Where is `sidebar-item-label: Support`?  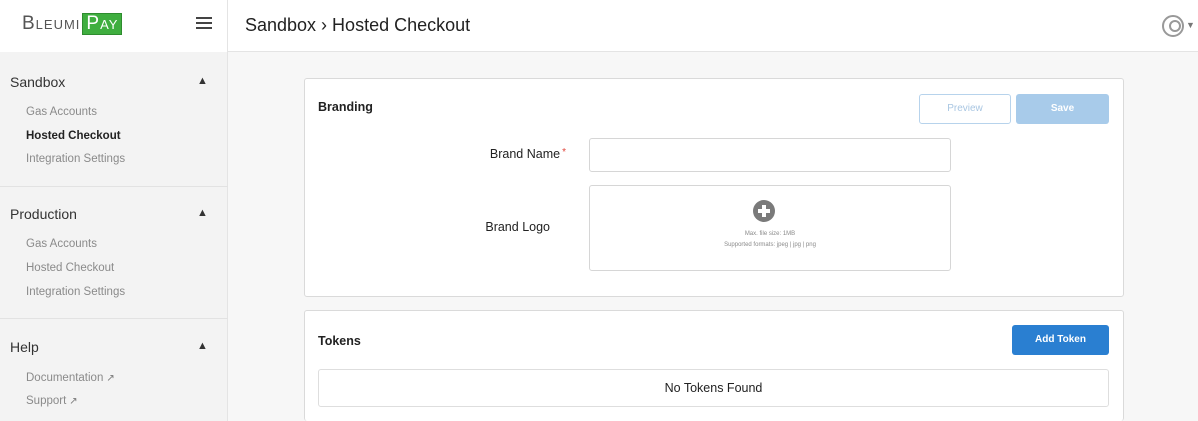 sidebar-item-label: Support is located at coordinates (46, 401).